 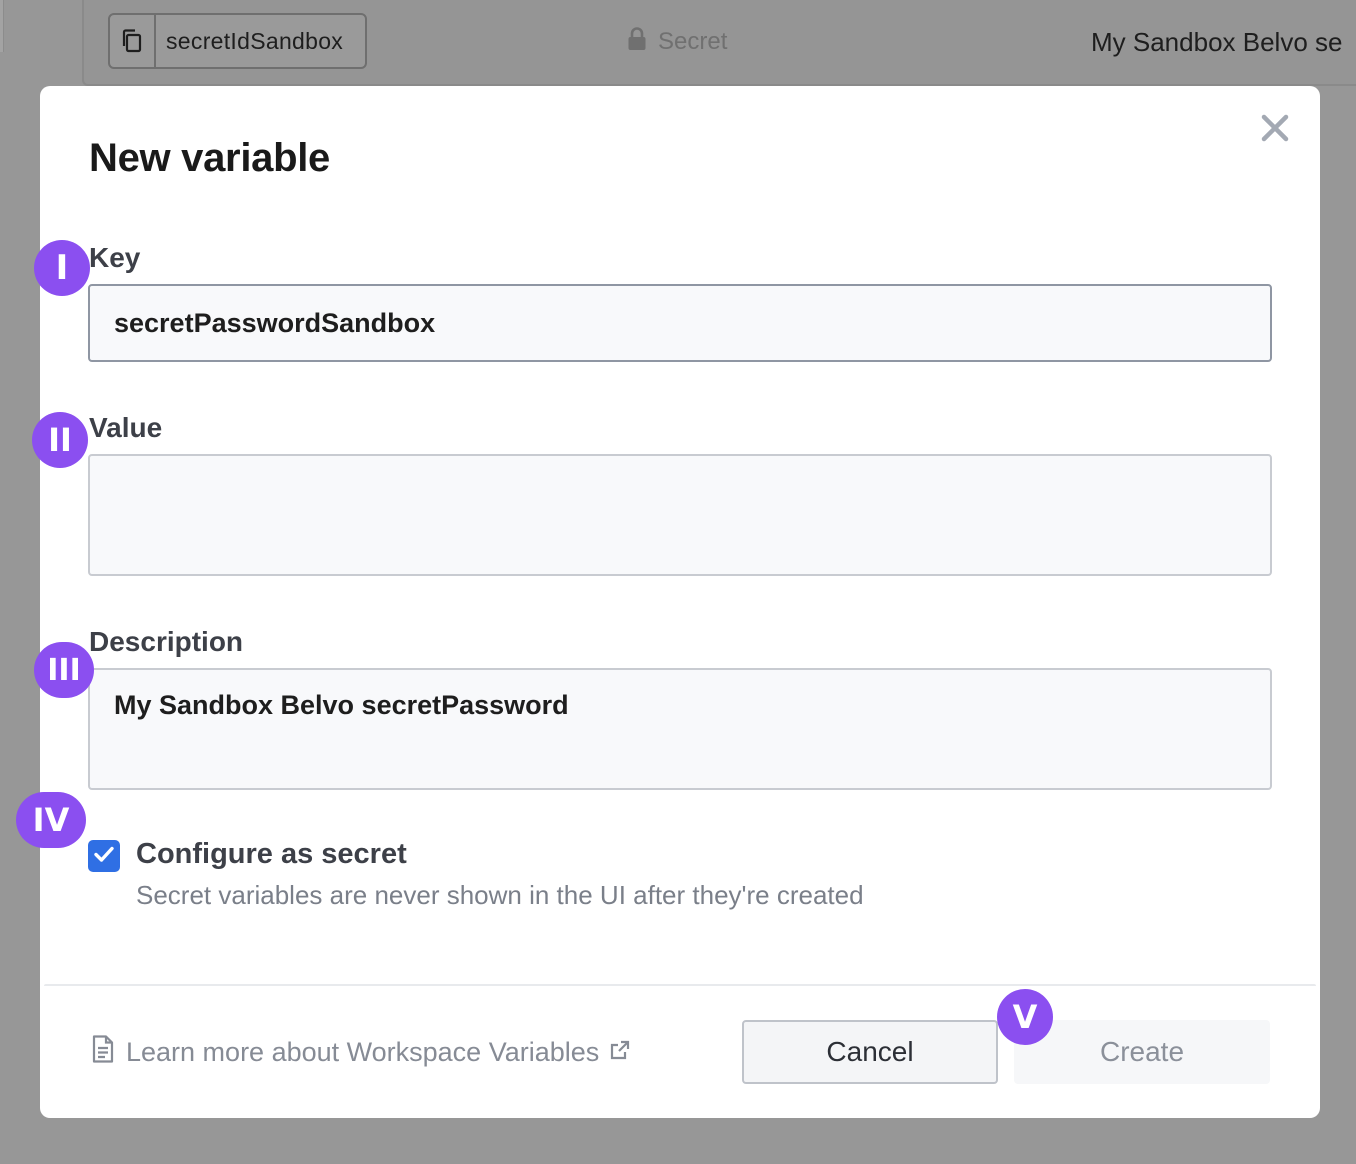 What do you see at coordinates (209, 158) in the screenshot?
I see `modal-title: New variable` at bounding box center [209, 158].